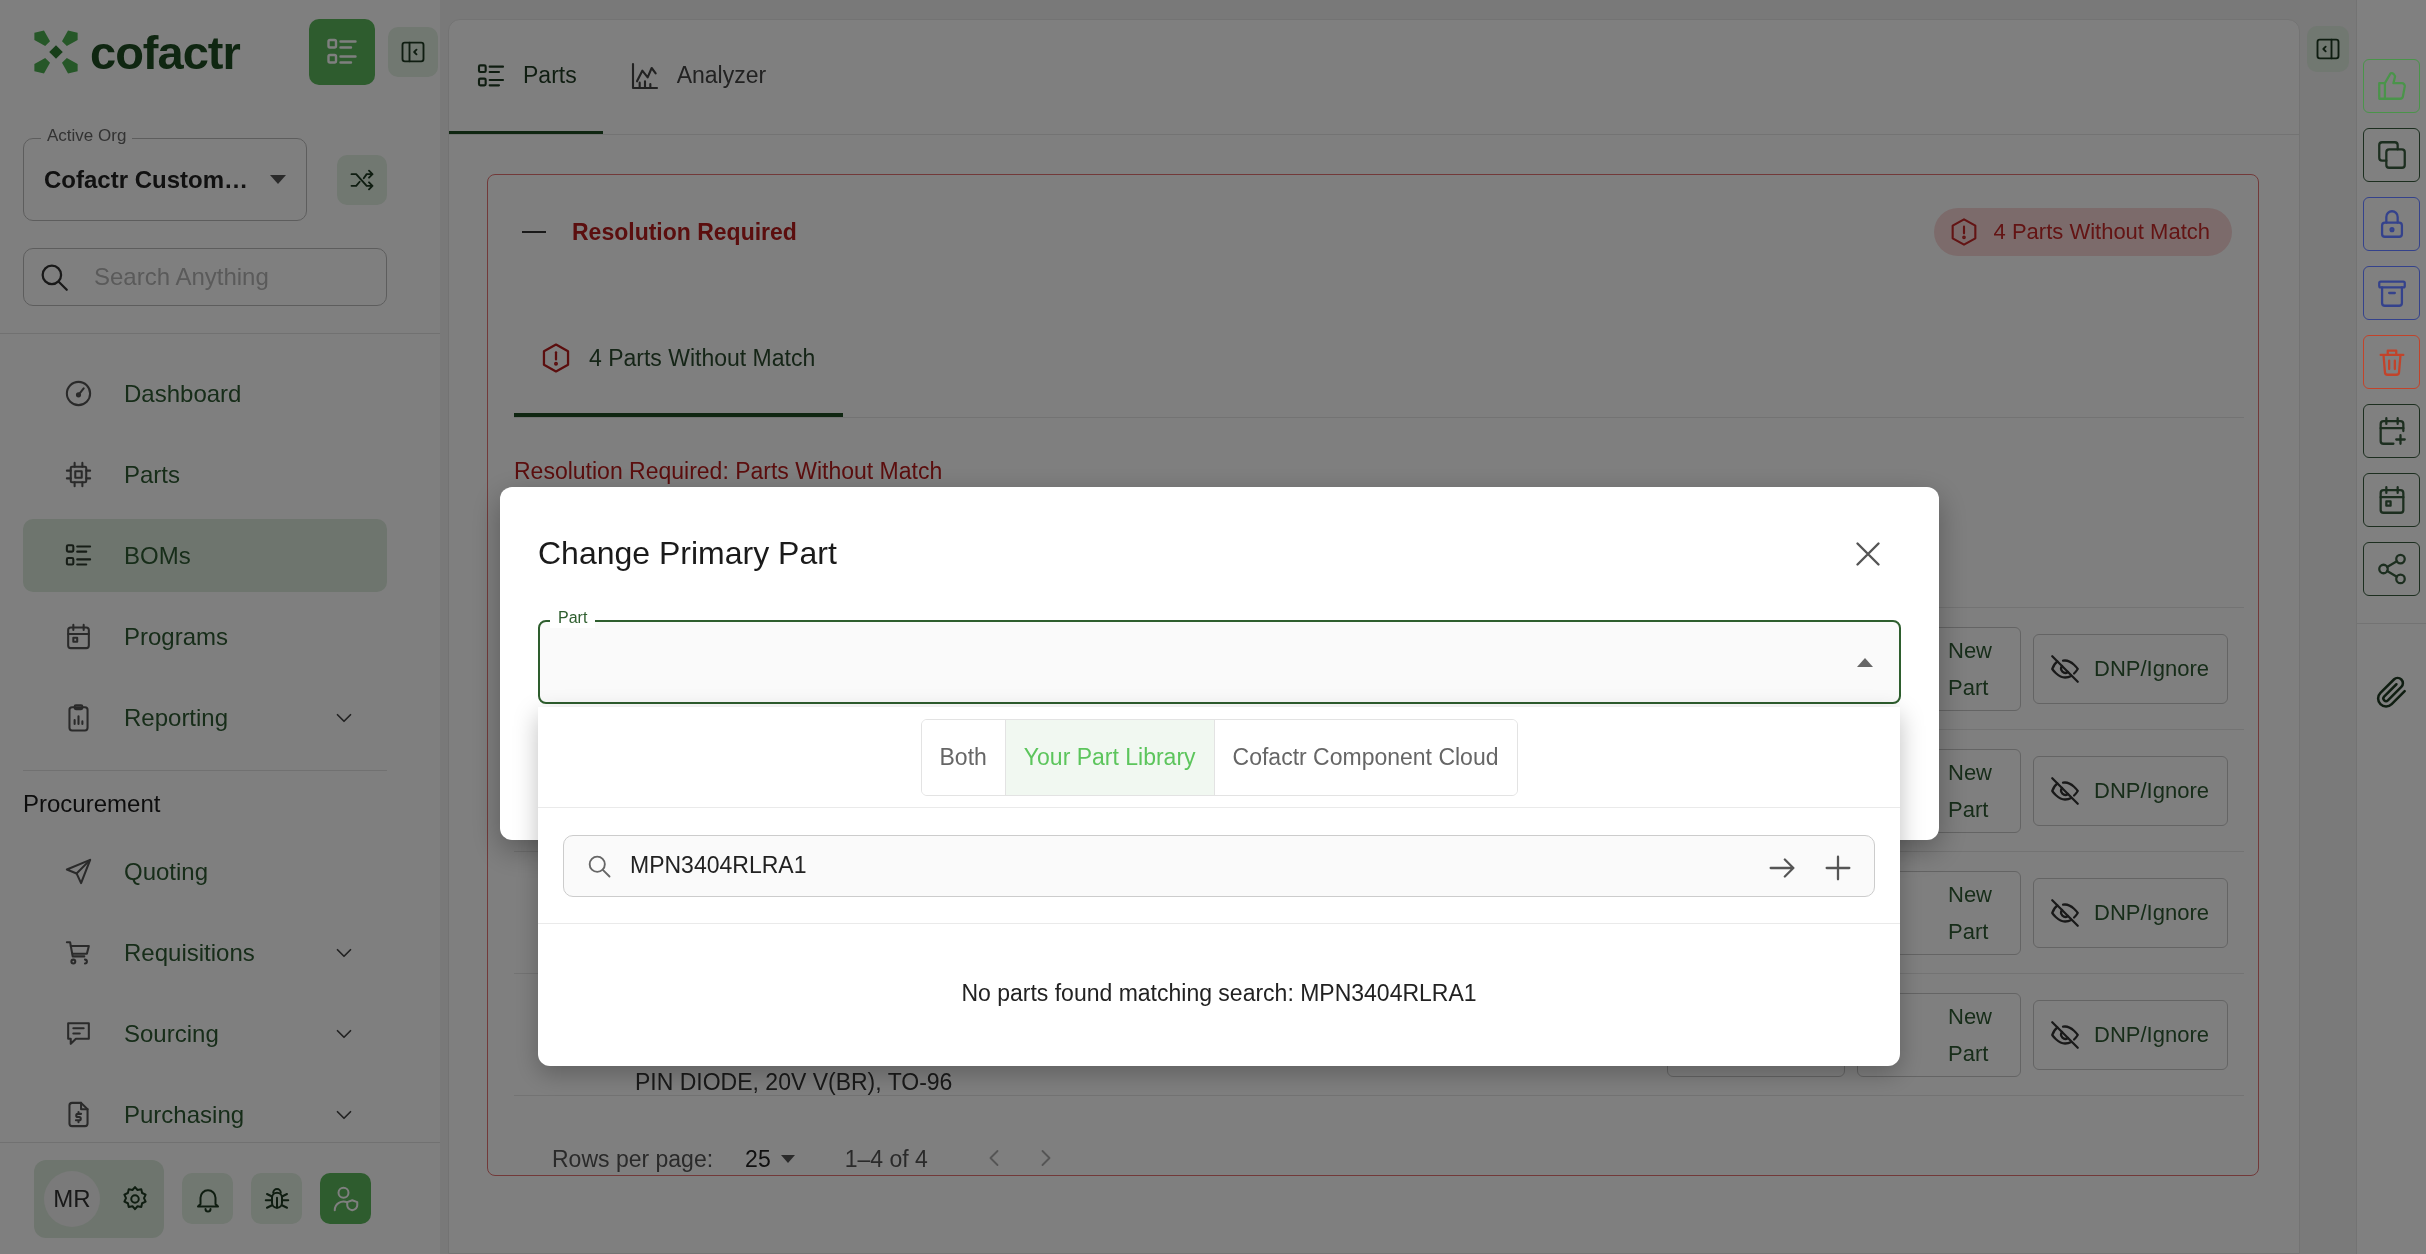 The image size is (2426, 1254). Describe the element at coordinates (56, 52) in the screenshot. I see `logo-mark-icon` at that location.